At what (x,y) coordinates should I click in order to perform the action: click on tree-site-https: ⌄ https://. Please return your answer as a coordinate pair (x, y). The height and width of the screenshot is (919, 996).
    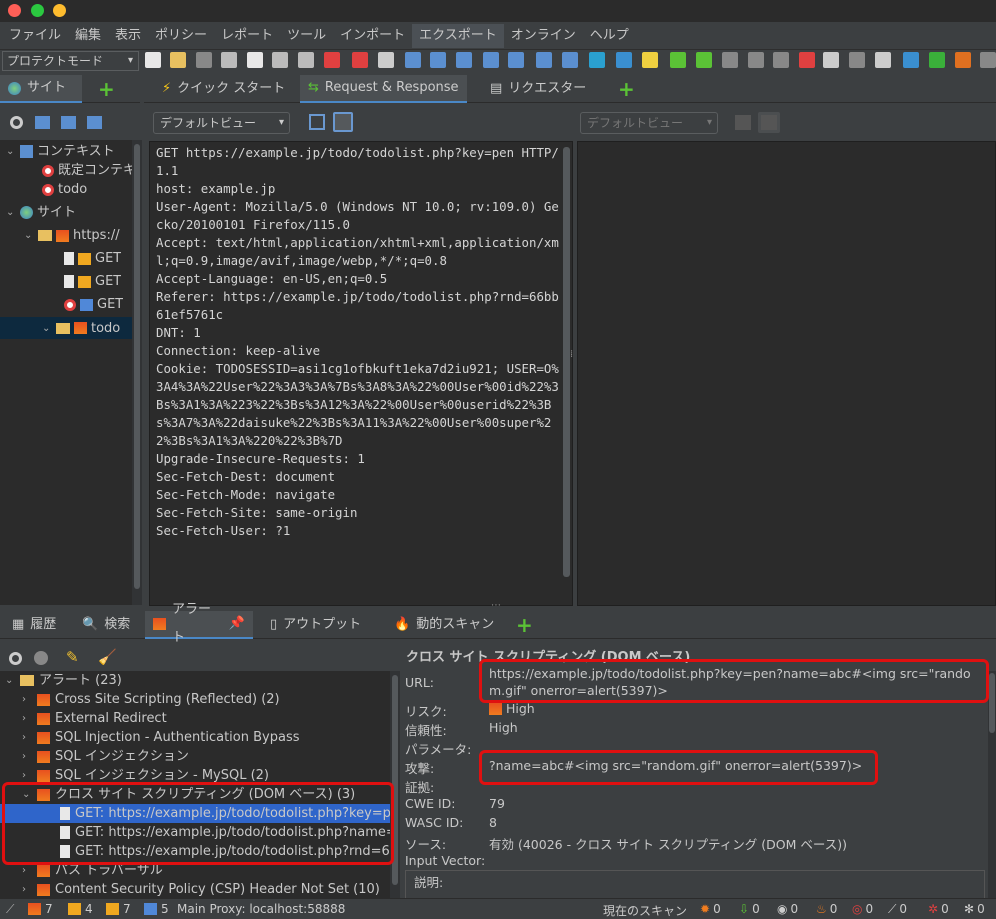
    Looking at the image, I should click on (72, 235).